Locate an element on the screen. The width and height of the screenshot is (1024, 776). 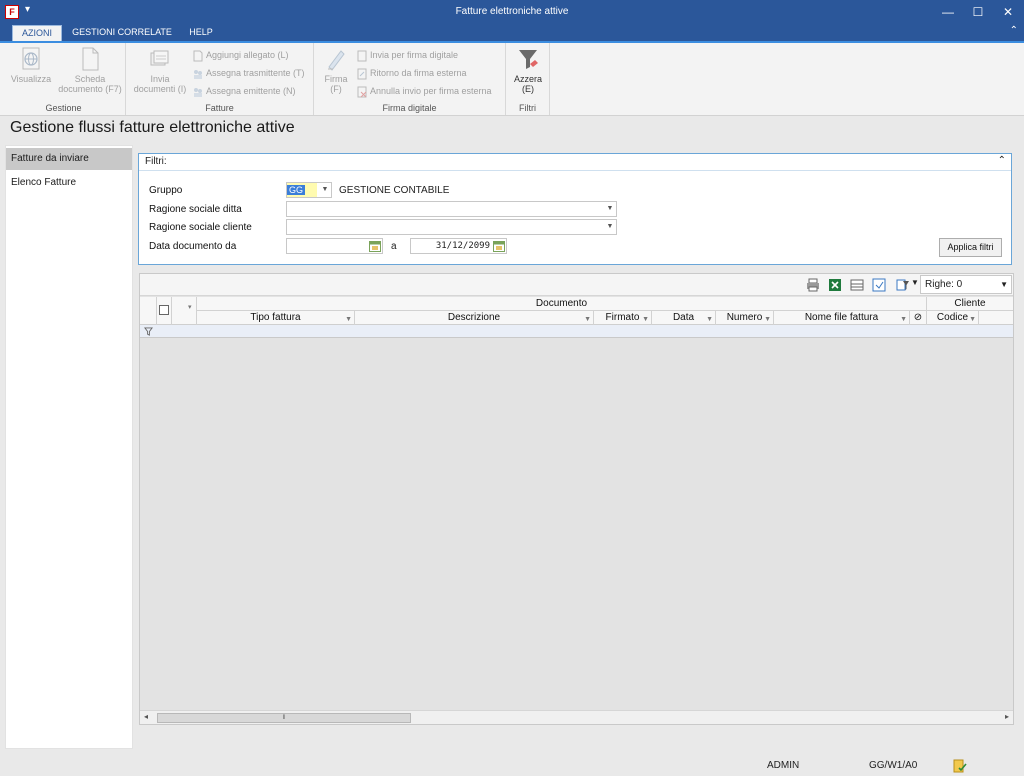
column-header-codice: Codice ▼ is located at coordinates (953, 318).